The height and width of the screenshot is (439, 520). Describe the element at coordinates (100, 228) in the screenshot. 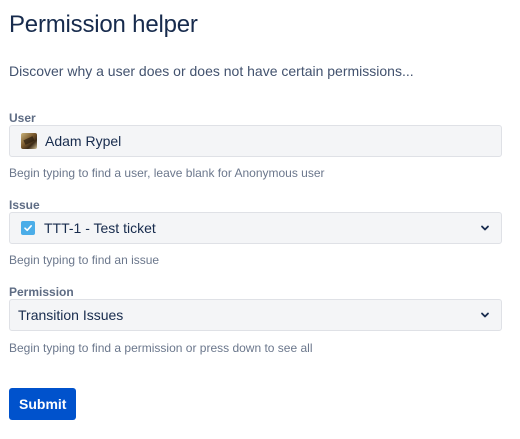

I see `issue-picker-value: TTT-1 - Test ticket` at that location.